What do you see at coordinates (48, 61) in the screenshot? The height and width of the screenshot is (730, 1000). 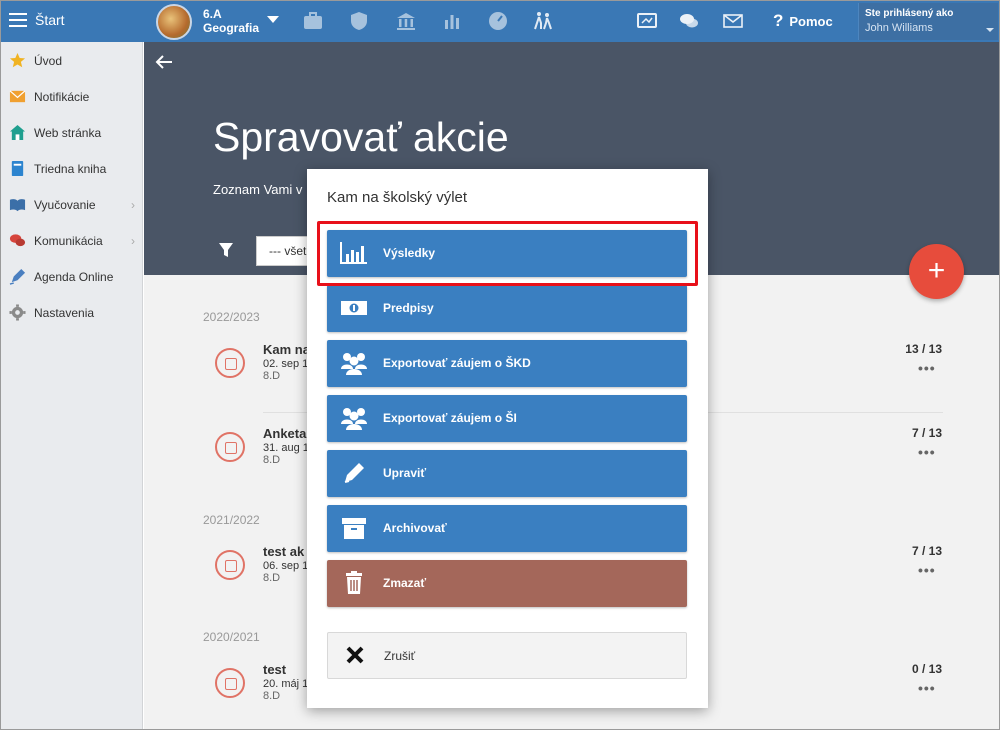 I see `sidebar-item-label: Úvod` at bounding box center [48, 61].